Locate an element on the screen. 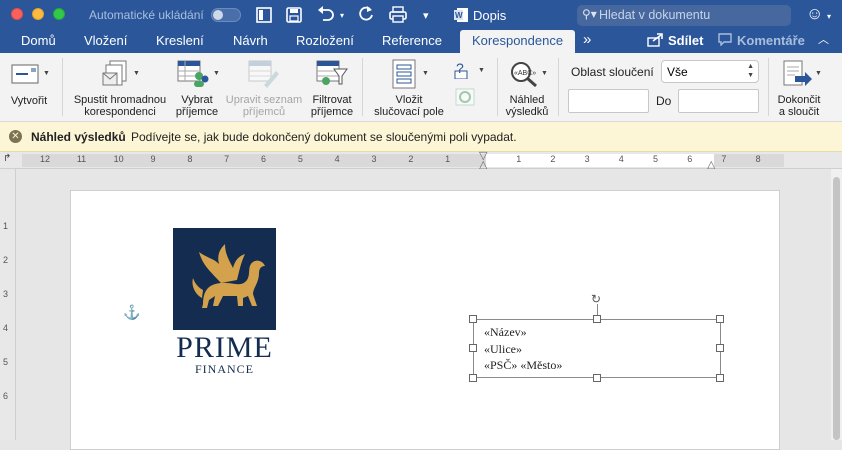 This screenshot has height=450, width=842. ruler-number: 4 is located at coordinates (337, 159).